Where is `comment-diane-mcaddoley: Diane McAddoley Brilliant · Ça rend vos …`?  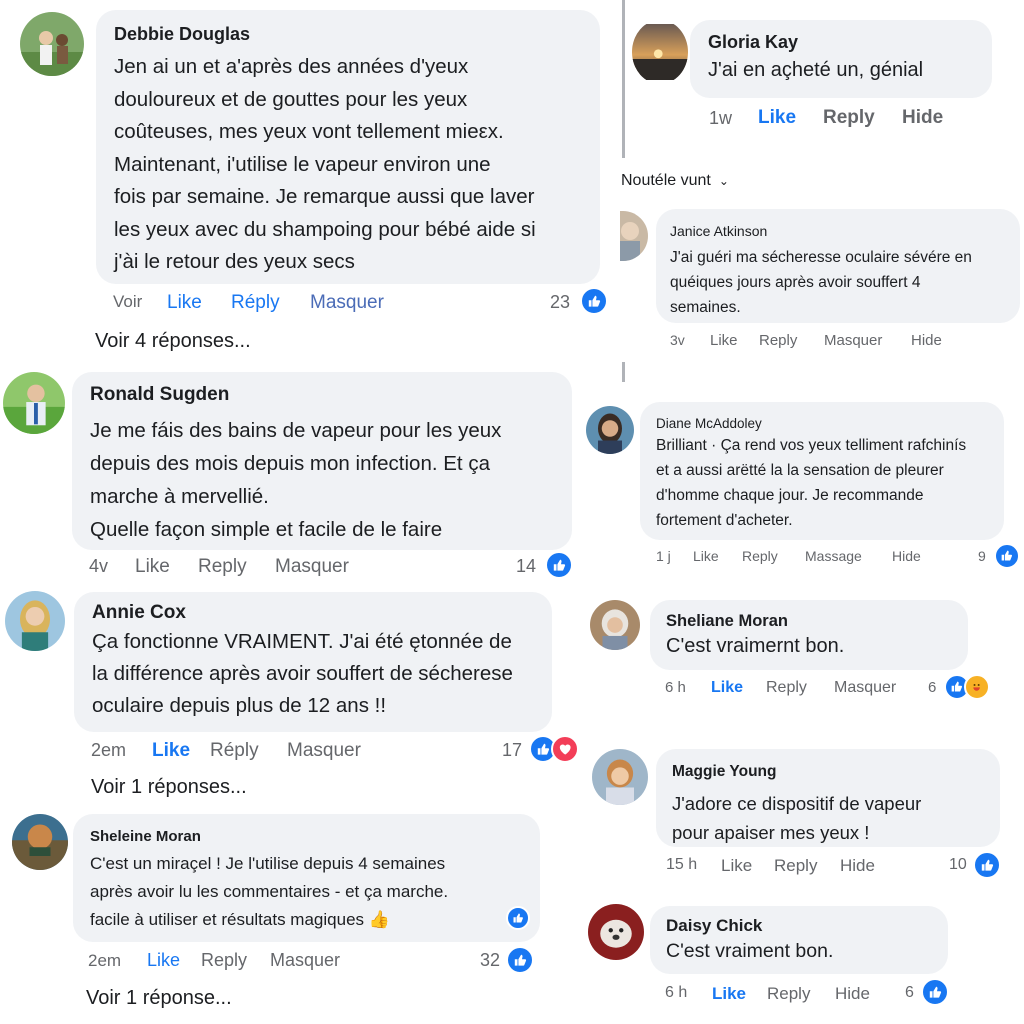
comment-diane-mcaddoley: Diane McAddoley Brilliant · Ça rend vos … is located at coordinates (804, 487).